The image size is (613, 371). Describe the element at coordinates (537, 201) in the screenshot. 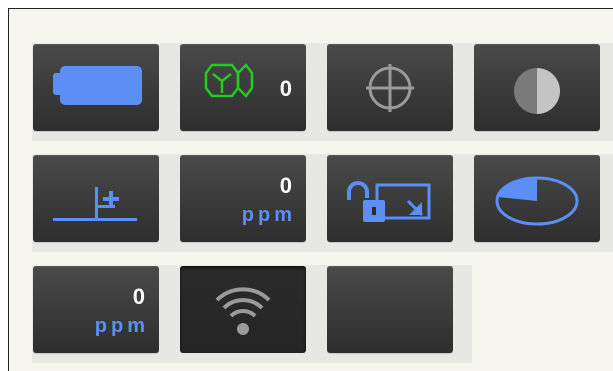

I see `disk-capacity-icon` at that location.